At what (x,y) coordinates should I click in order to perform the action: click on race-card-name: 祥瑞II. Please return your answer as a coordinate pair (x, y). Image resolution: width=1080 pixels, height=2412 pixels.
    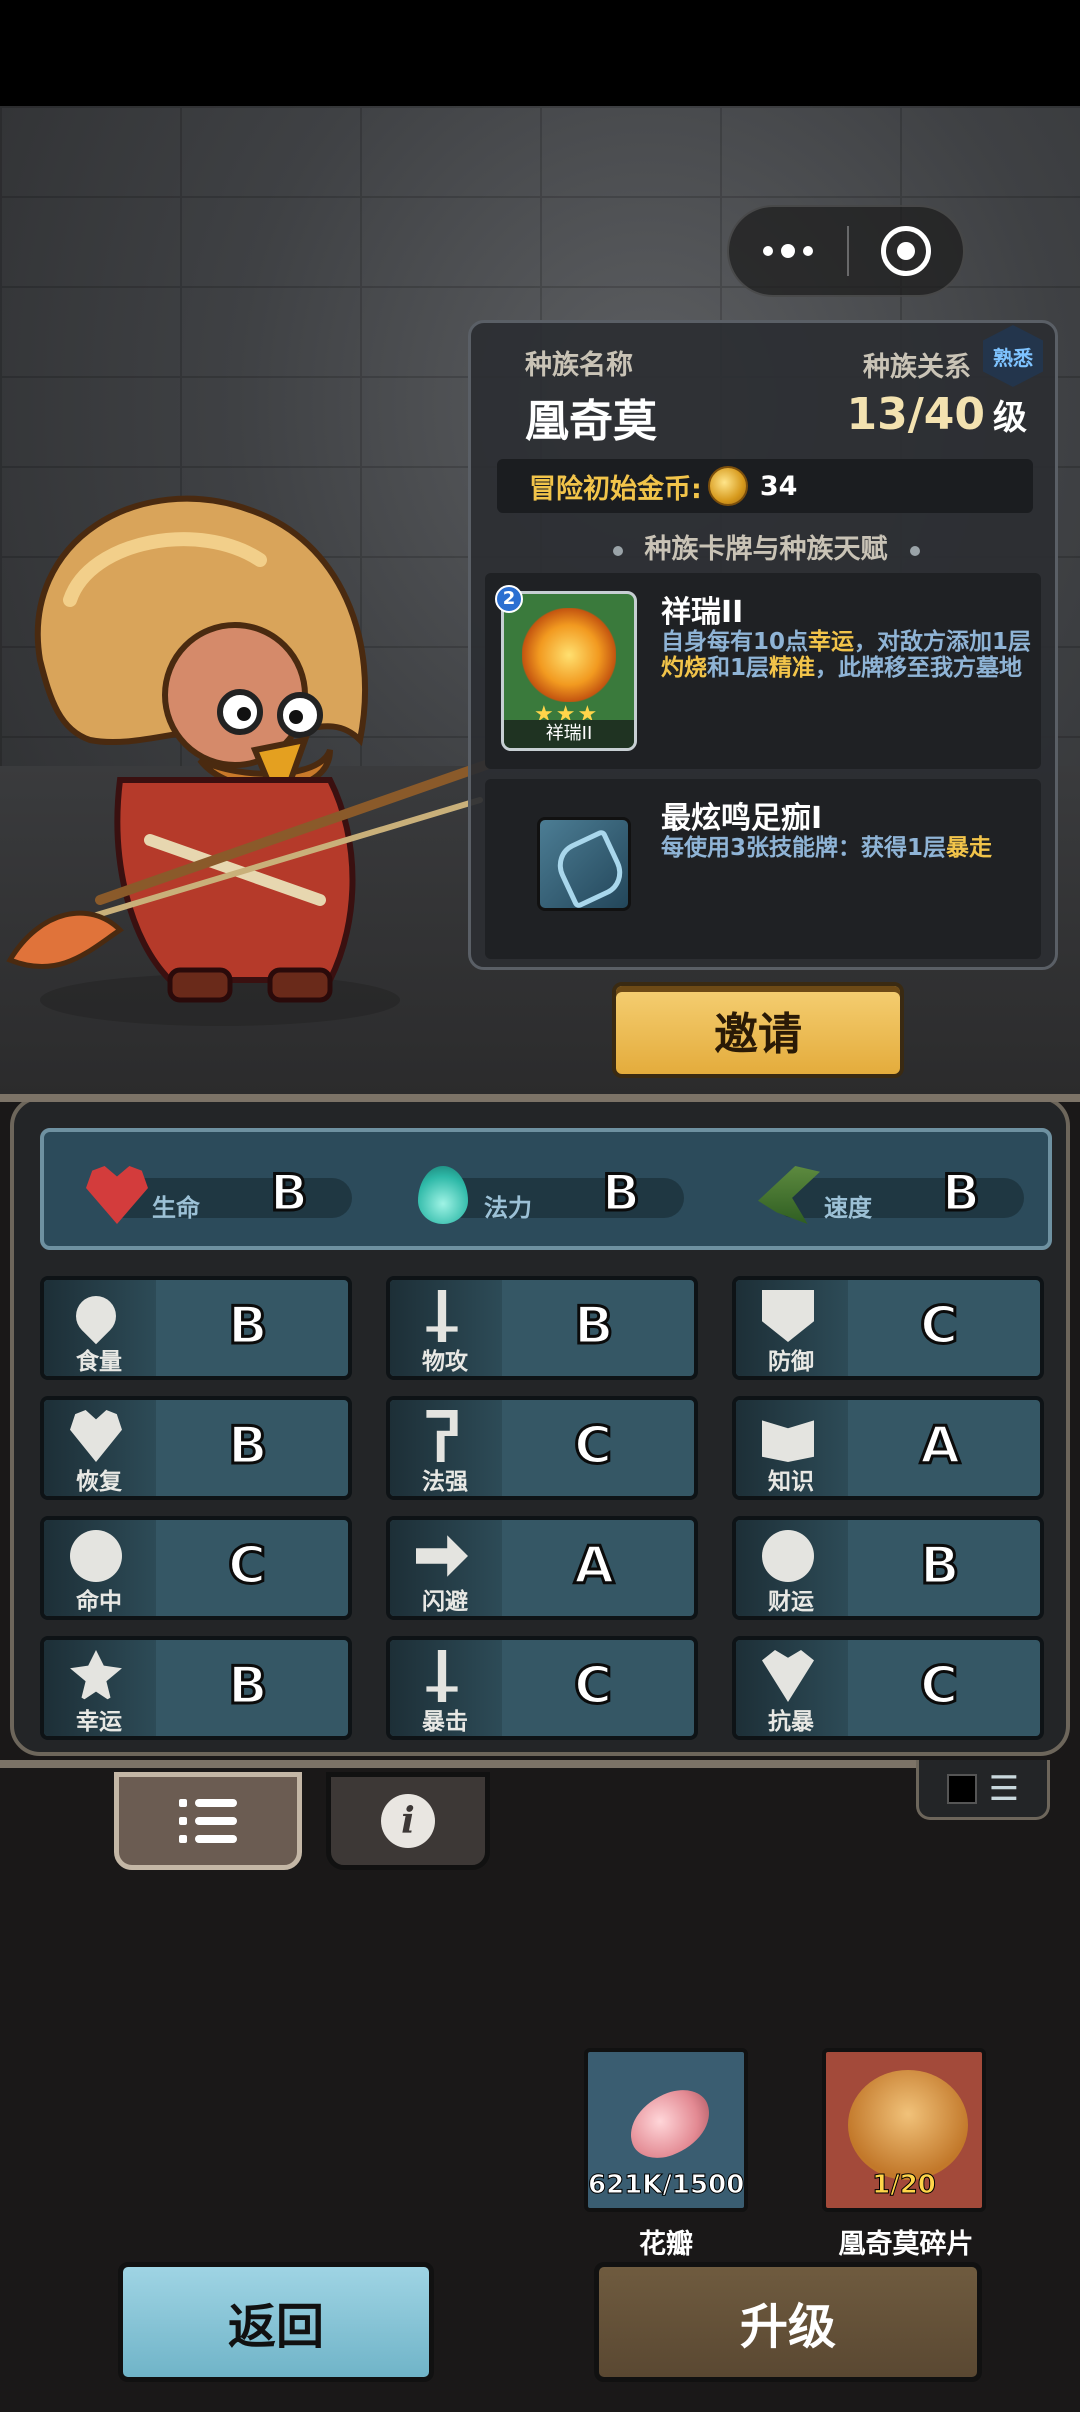
    Looking at the image, I should click on (702, 612).